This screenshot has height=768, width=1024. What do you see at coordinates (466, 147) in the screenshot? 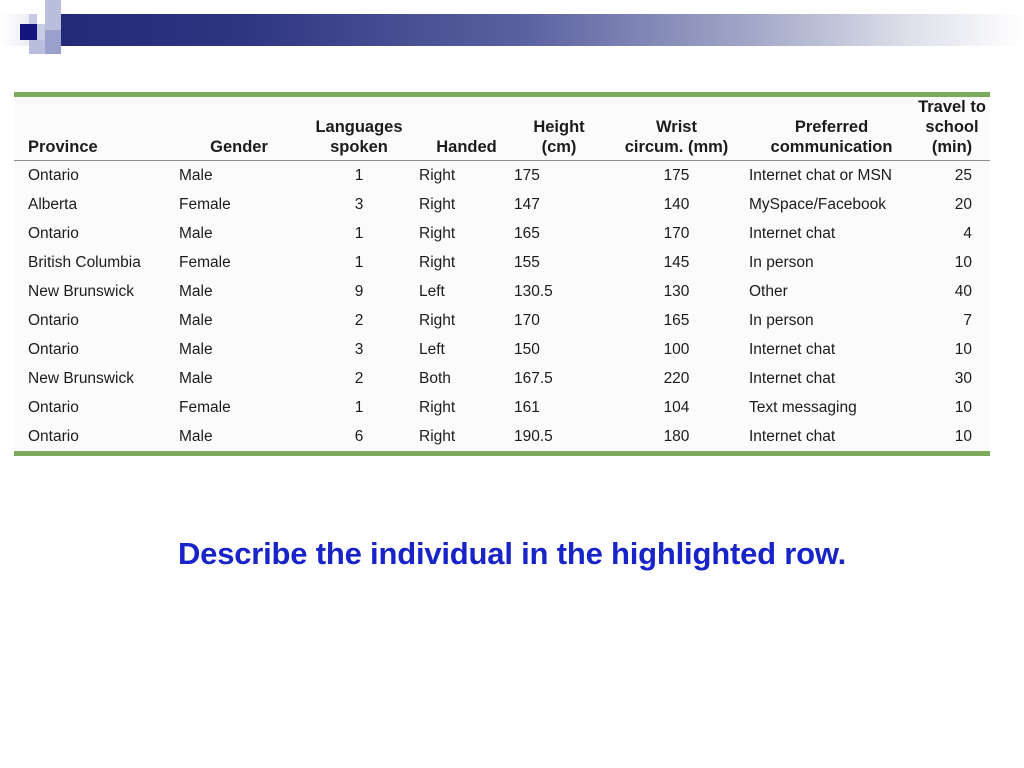
I see `header-line-2: Handed` at bounding box center [466, 147].